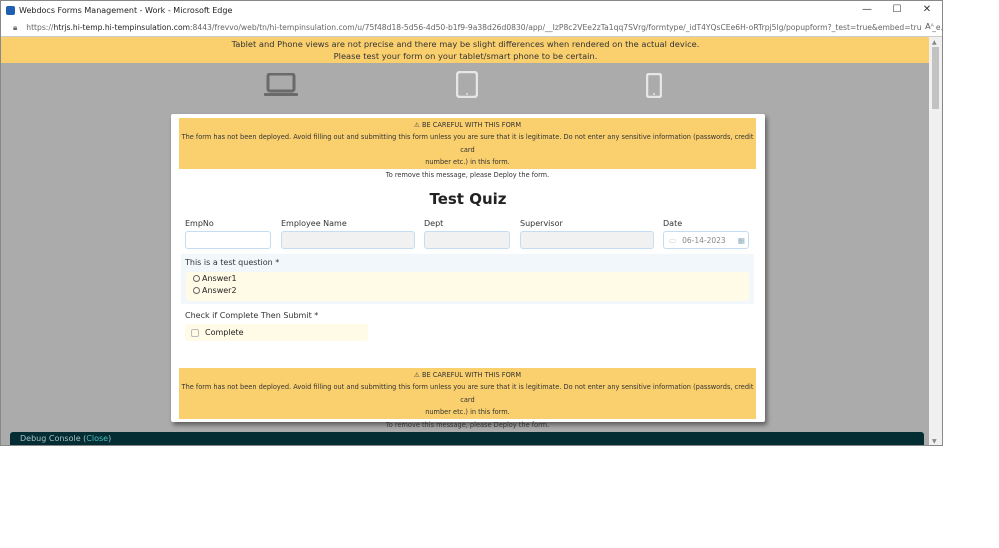  Describe the element at coordinates (467, 240) in the screenshot. I see `dept-input` at that location.